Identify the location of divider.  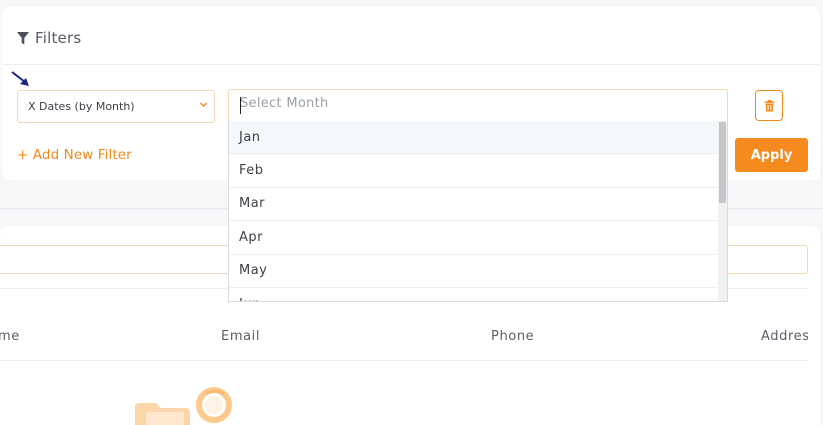
(411, 64).